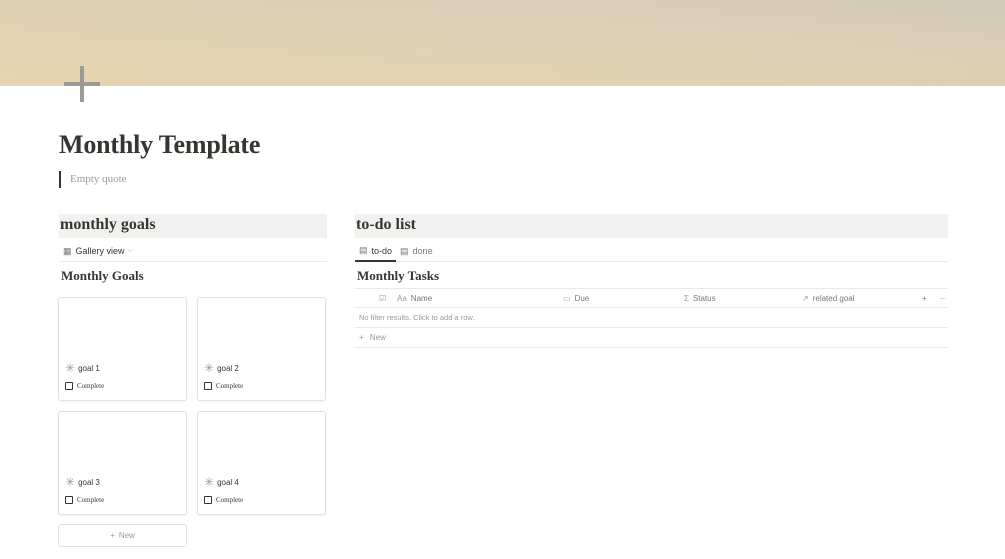  I want to click on gallery-view-label: Gallery view, so click(100, 251).